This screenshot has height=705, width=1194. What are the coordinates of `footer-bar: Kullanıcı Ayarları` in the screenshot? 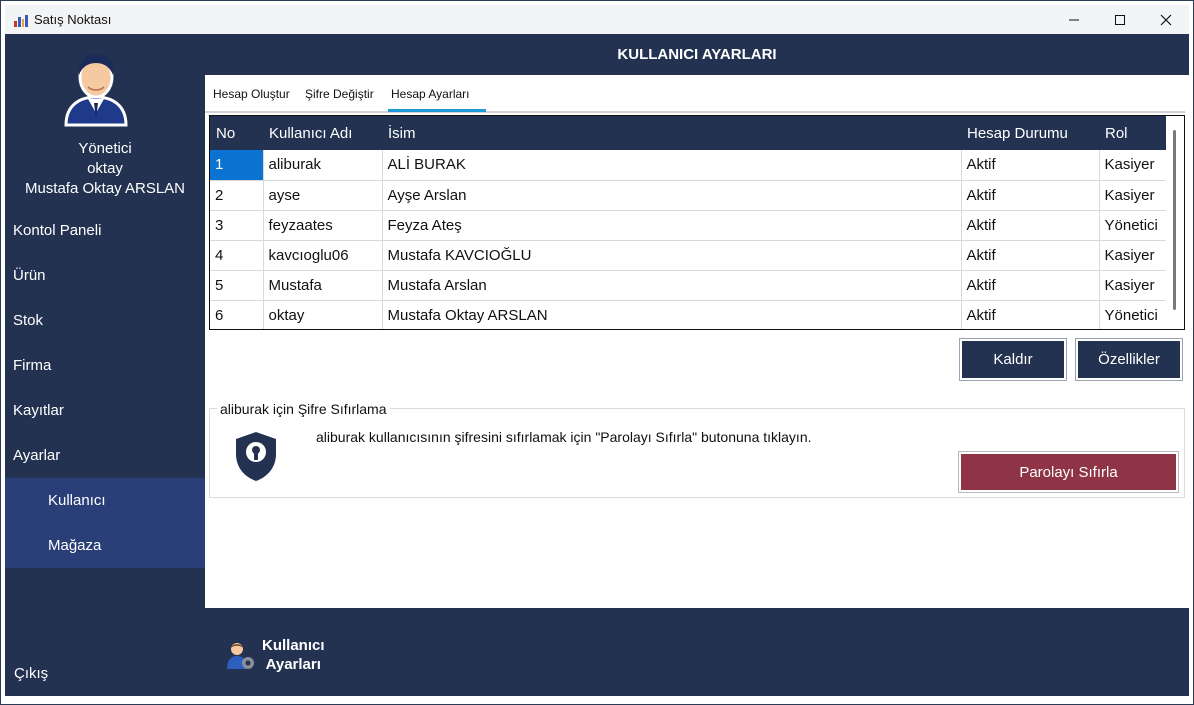 It's located at (697, 652).